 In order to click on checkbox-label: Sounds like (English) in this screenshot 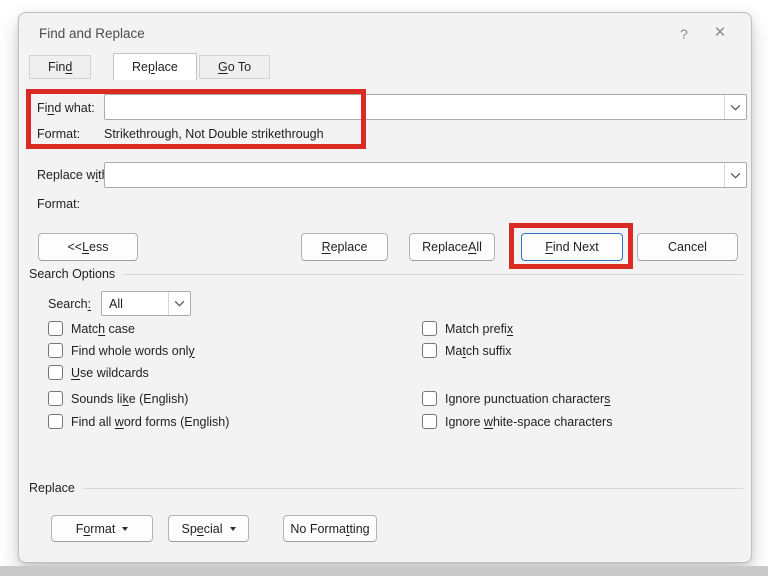, I will do `click(130, 398)`.